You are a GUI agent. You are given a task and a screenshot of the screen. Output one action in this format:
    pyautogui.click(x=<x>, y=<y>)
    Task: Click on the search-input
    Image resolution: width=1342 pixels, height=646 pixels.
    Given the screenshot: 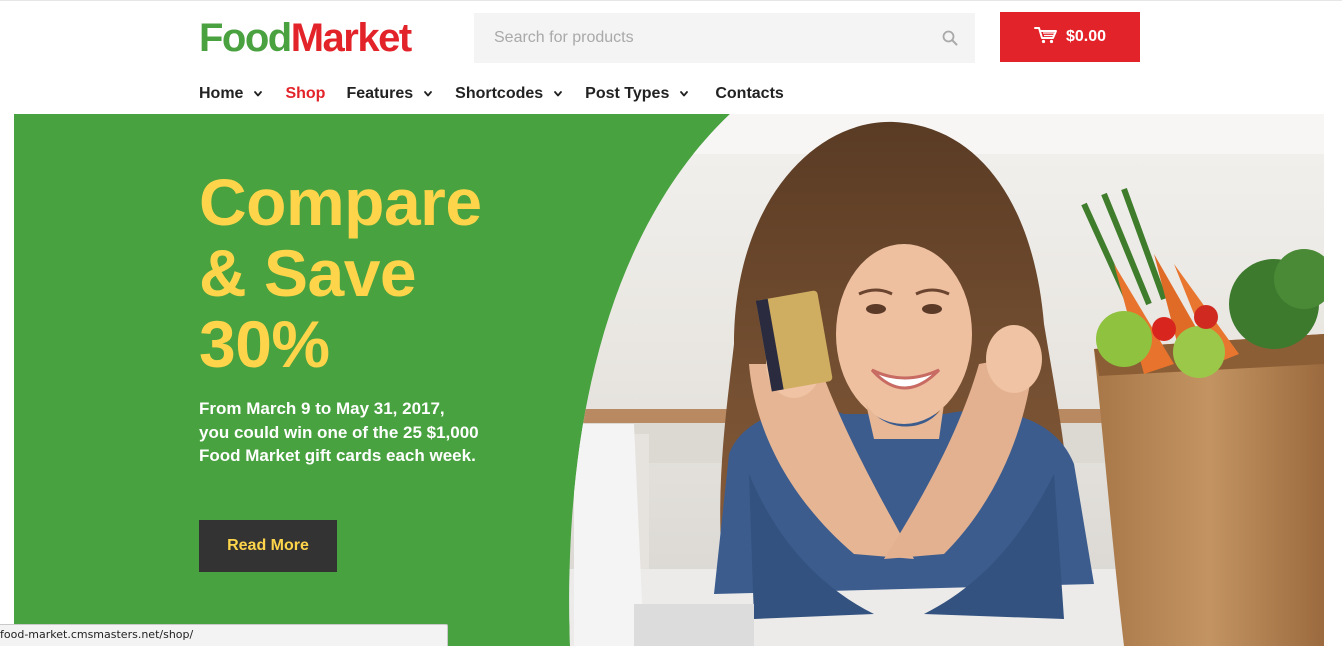 What is the action you would take?
    pyautogui.click(x=699, y=38)
    